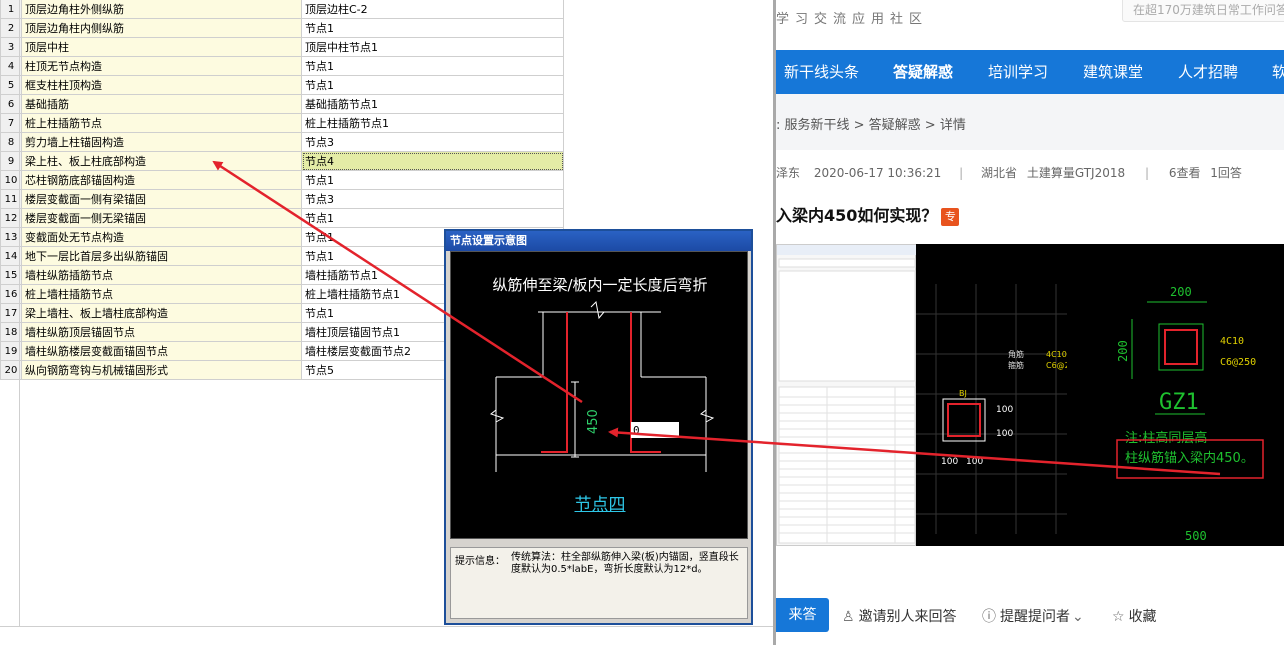 This screenshot has height=645, width=1284. What do you see at coordinates (871, 123) in the screenshot?
I see `breadcrumb: : 服务新干线 > 答疑解惑 > 详情` at bounding box center [871, 123].